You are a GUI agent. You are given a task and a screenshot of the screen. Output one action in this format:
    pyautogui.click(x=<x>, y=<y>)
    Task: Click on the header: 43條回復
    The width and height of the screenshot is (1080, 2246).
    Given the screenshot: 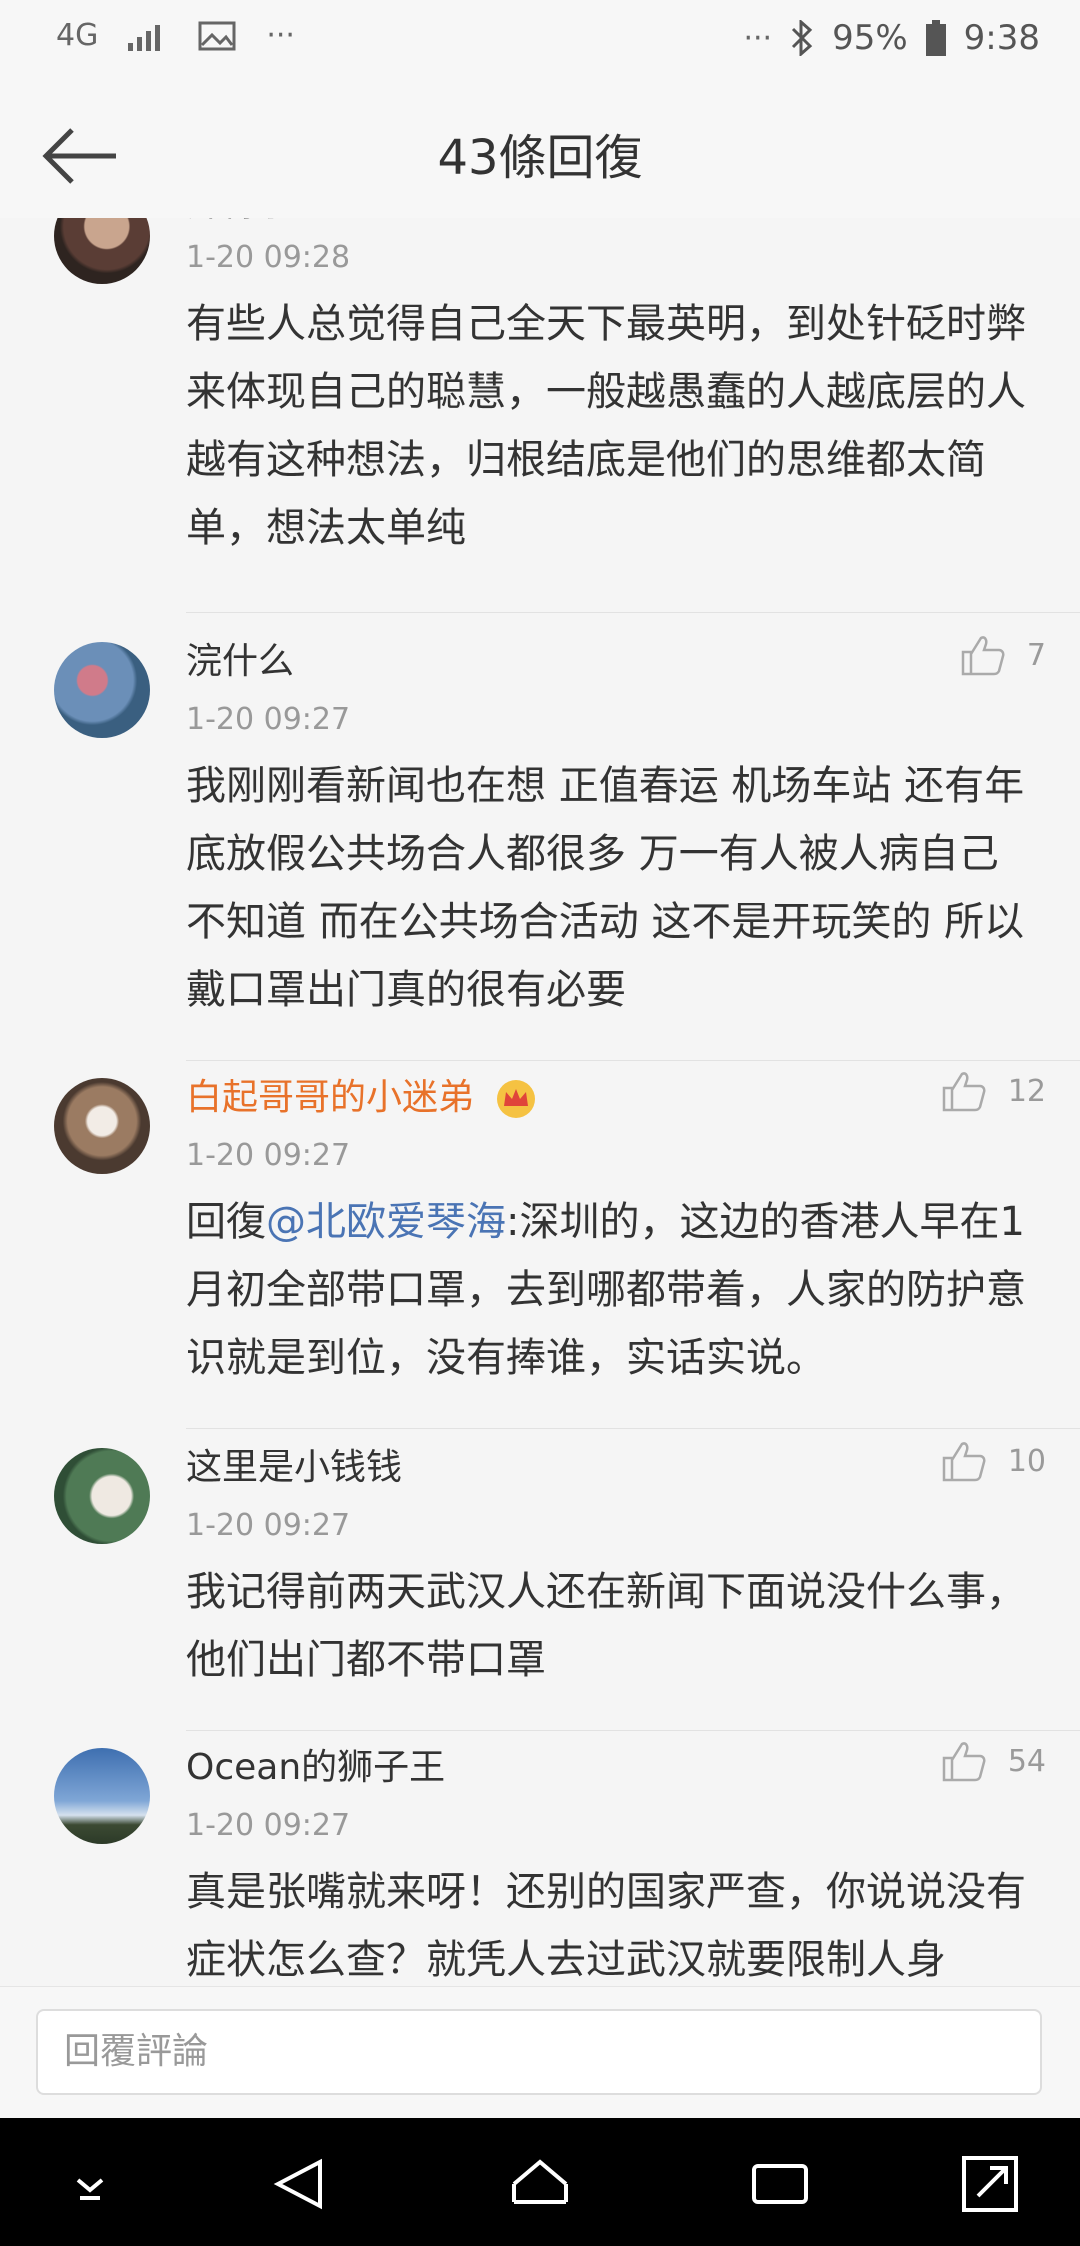 What is the action you would take?
    pyautogui.click(x=540, y=154)
    